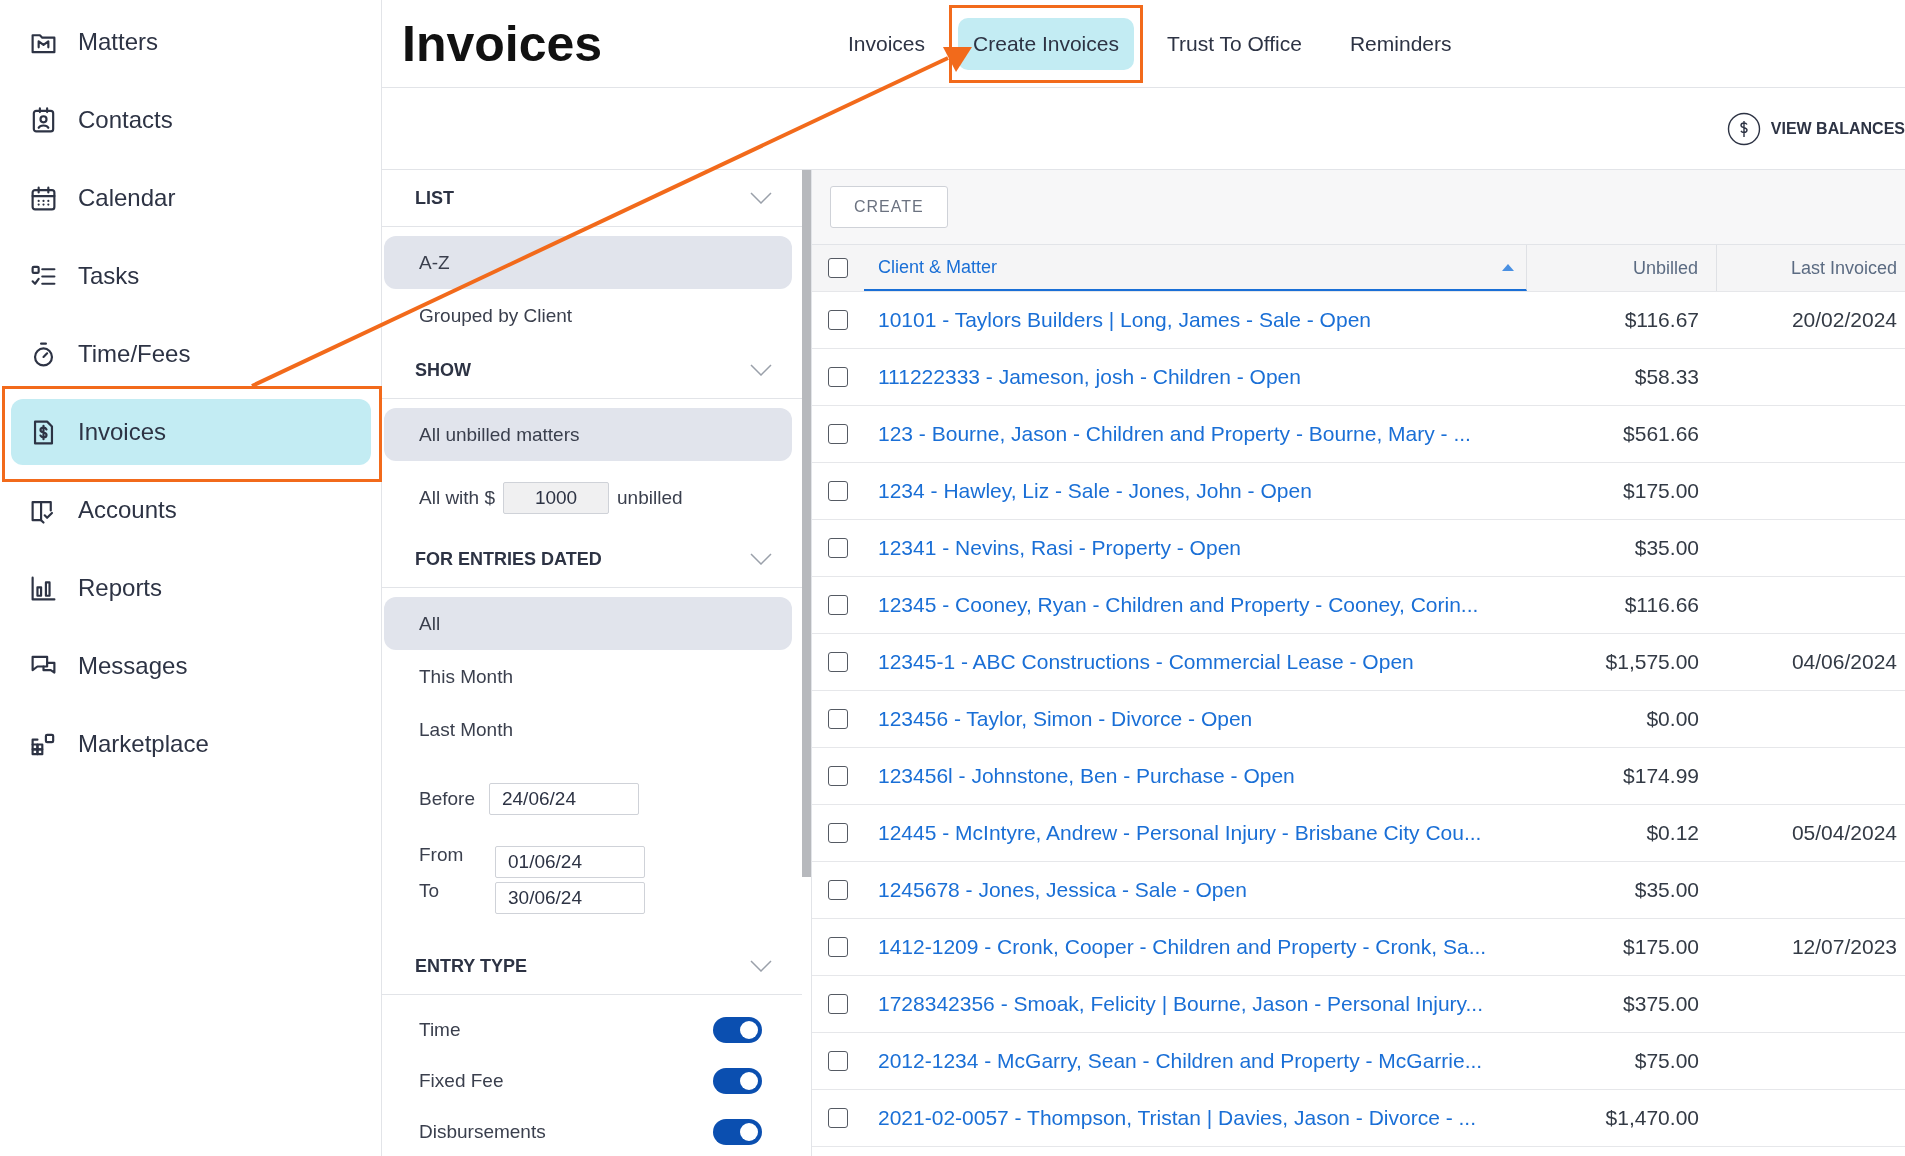 This screenshot has width=1905, height=1156. Describe the element at coordinates (650, 498) in the screenshot. I see `amount-suffix: unbilled` at that location.